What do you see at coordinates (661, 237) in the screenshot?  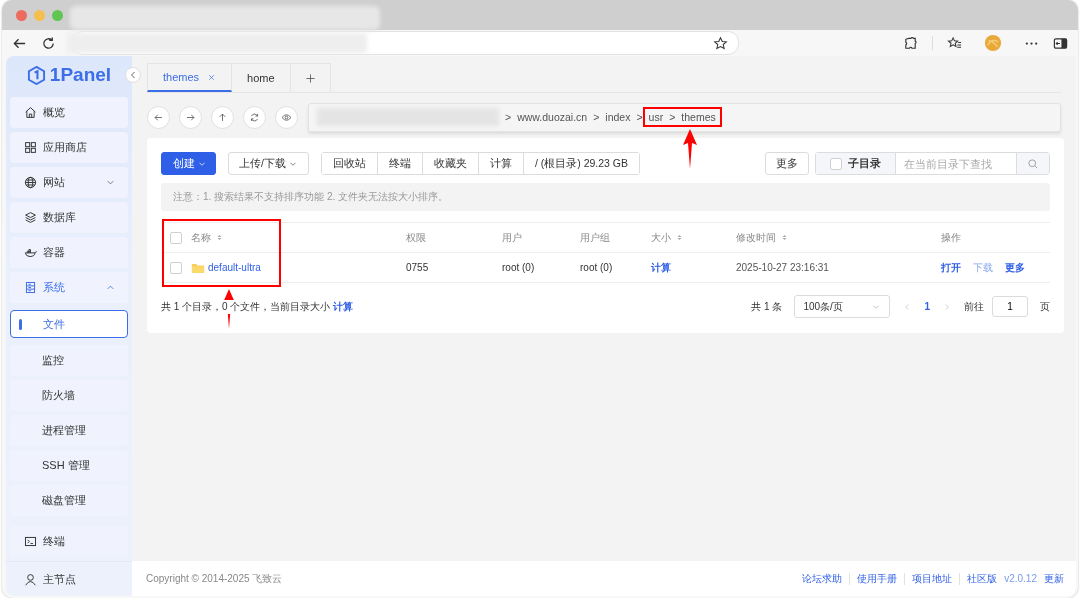 I see `column-header: 大小` at bounding box center [661, 237].